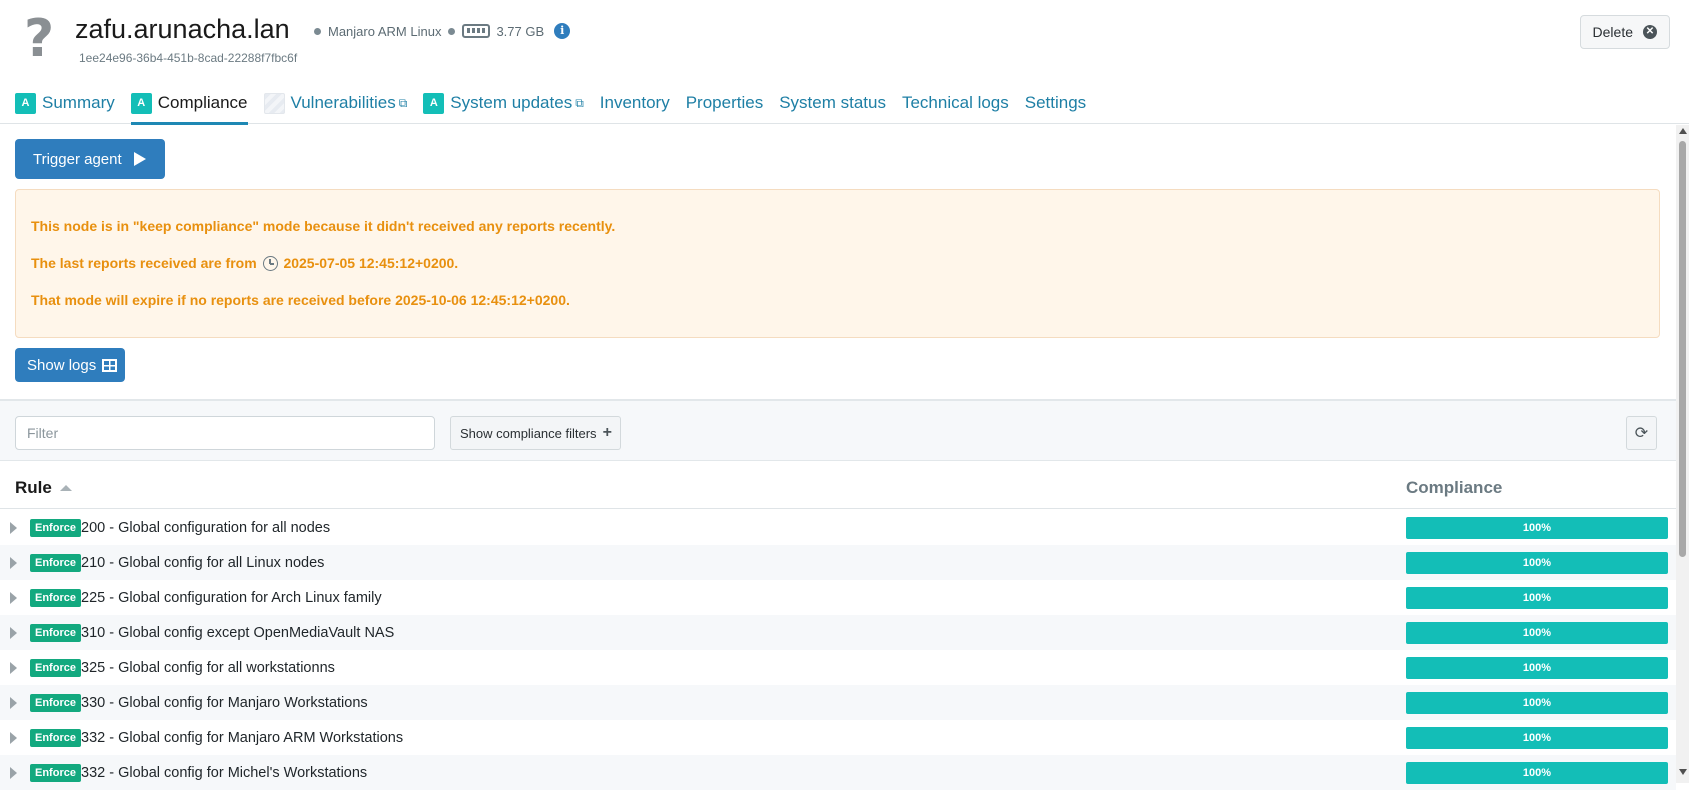 The height and width of the screenshot is (790, 1689). I want to click on tab-label: Summary, so click(78, 102).